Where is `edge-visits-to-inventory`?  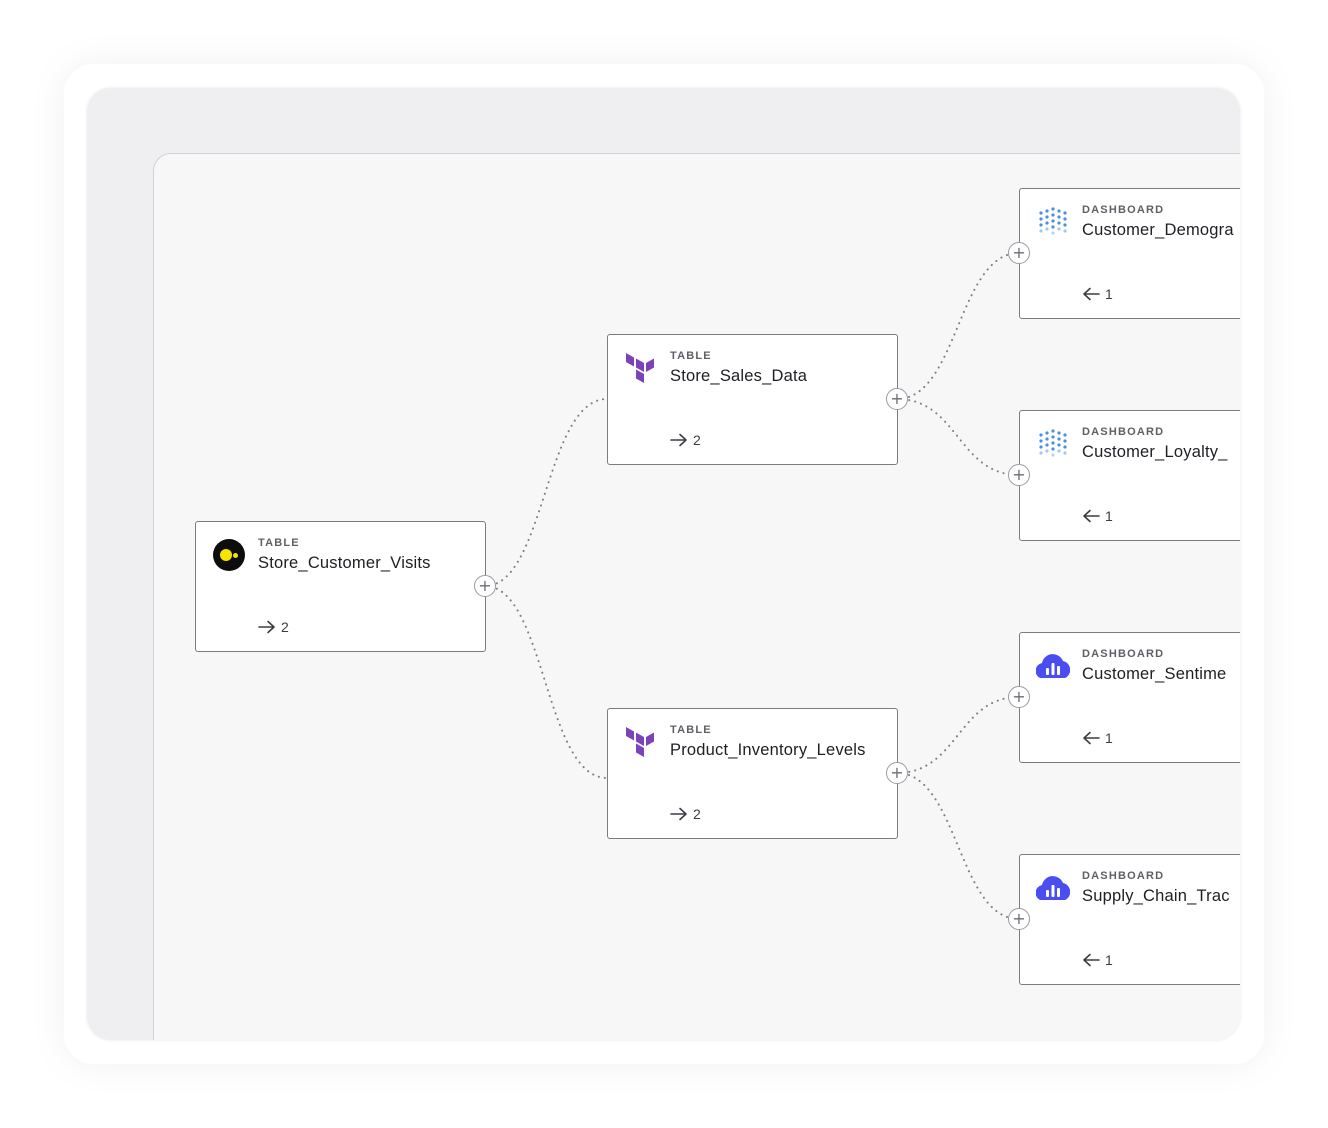 edge-visits-to-inventory is located at coordinates (546, 682).